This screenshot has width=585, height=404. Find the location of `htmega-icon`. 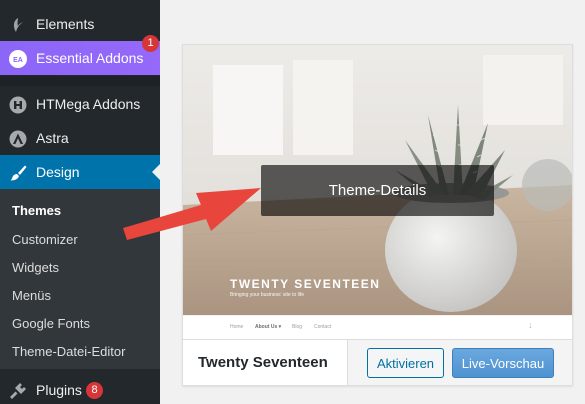

htmega-icon is located at coordinates (17, 104).